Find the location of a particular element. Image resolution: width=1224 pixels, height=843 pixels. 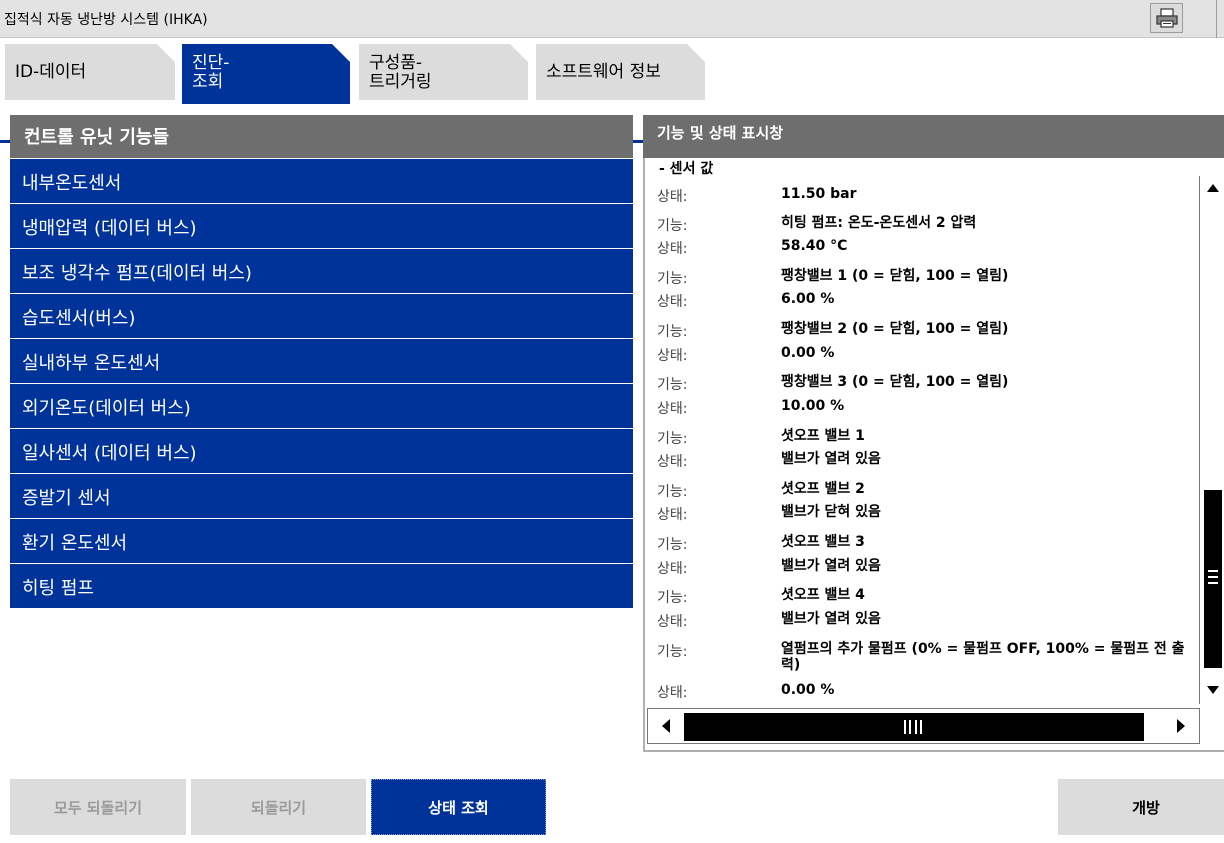

triangle-up-icon is located at coordinates (1212, 188).